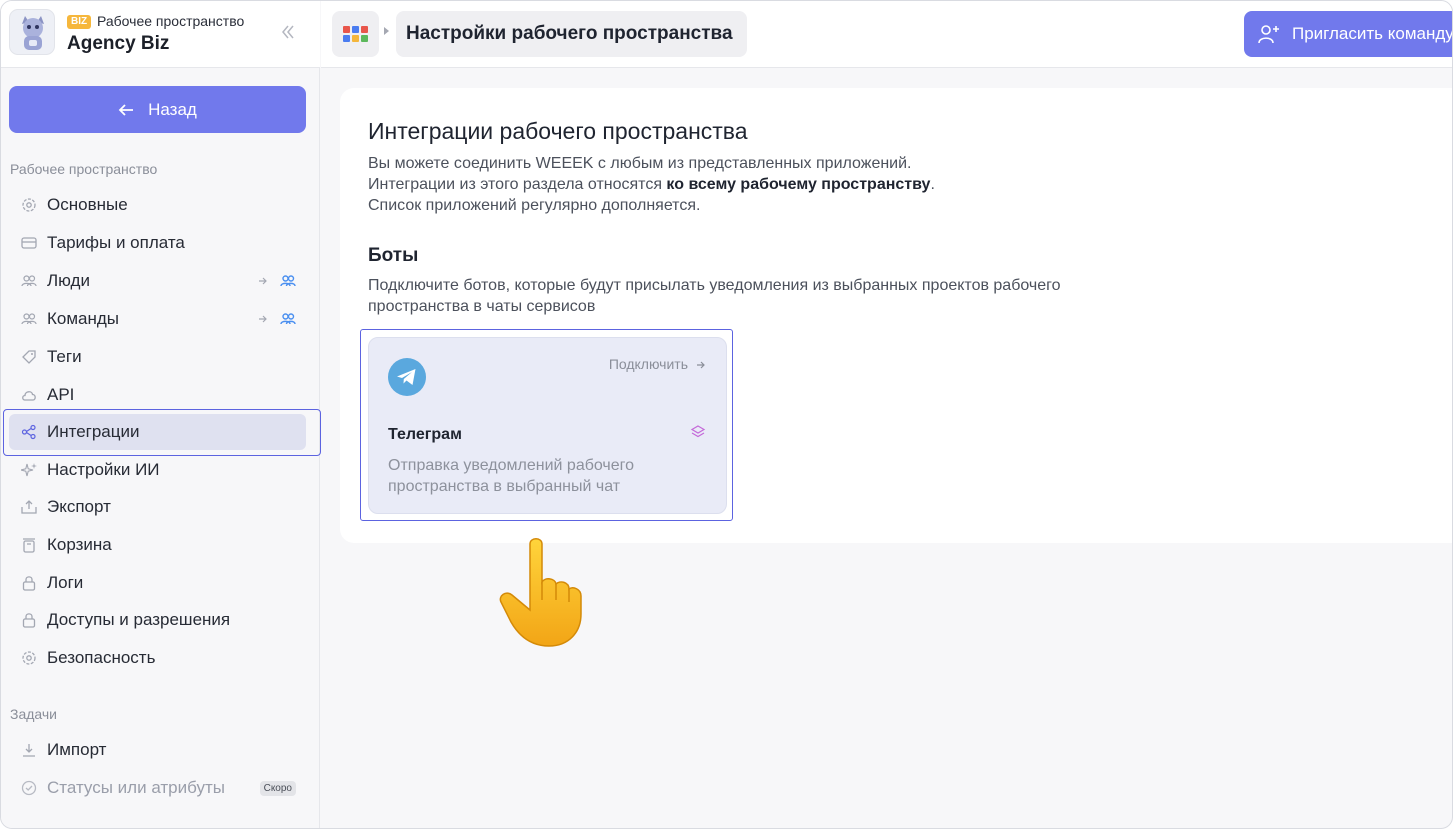  Describe the element at coordinates (28, 750) in the screenshot. I see `download-icon` at that location.